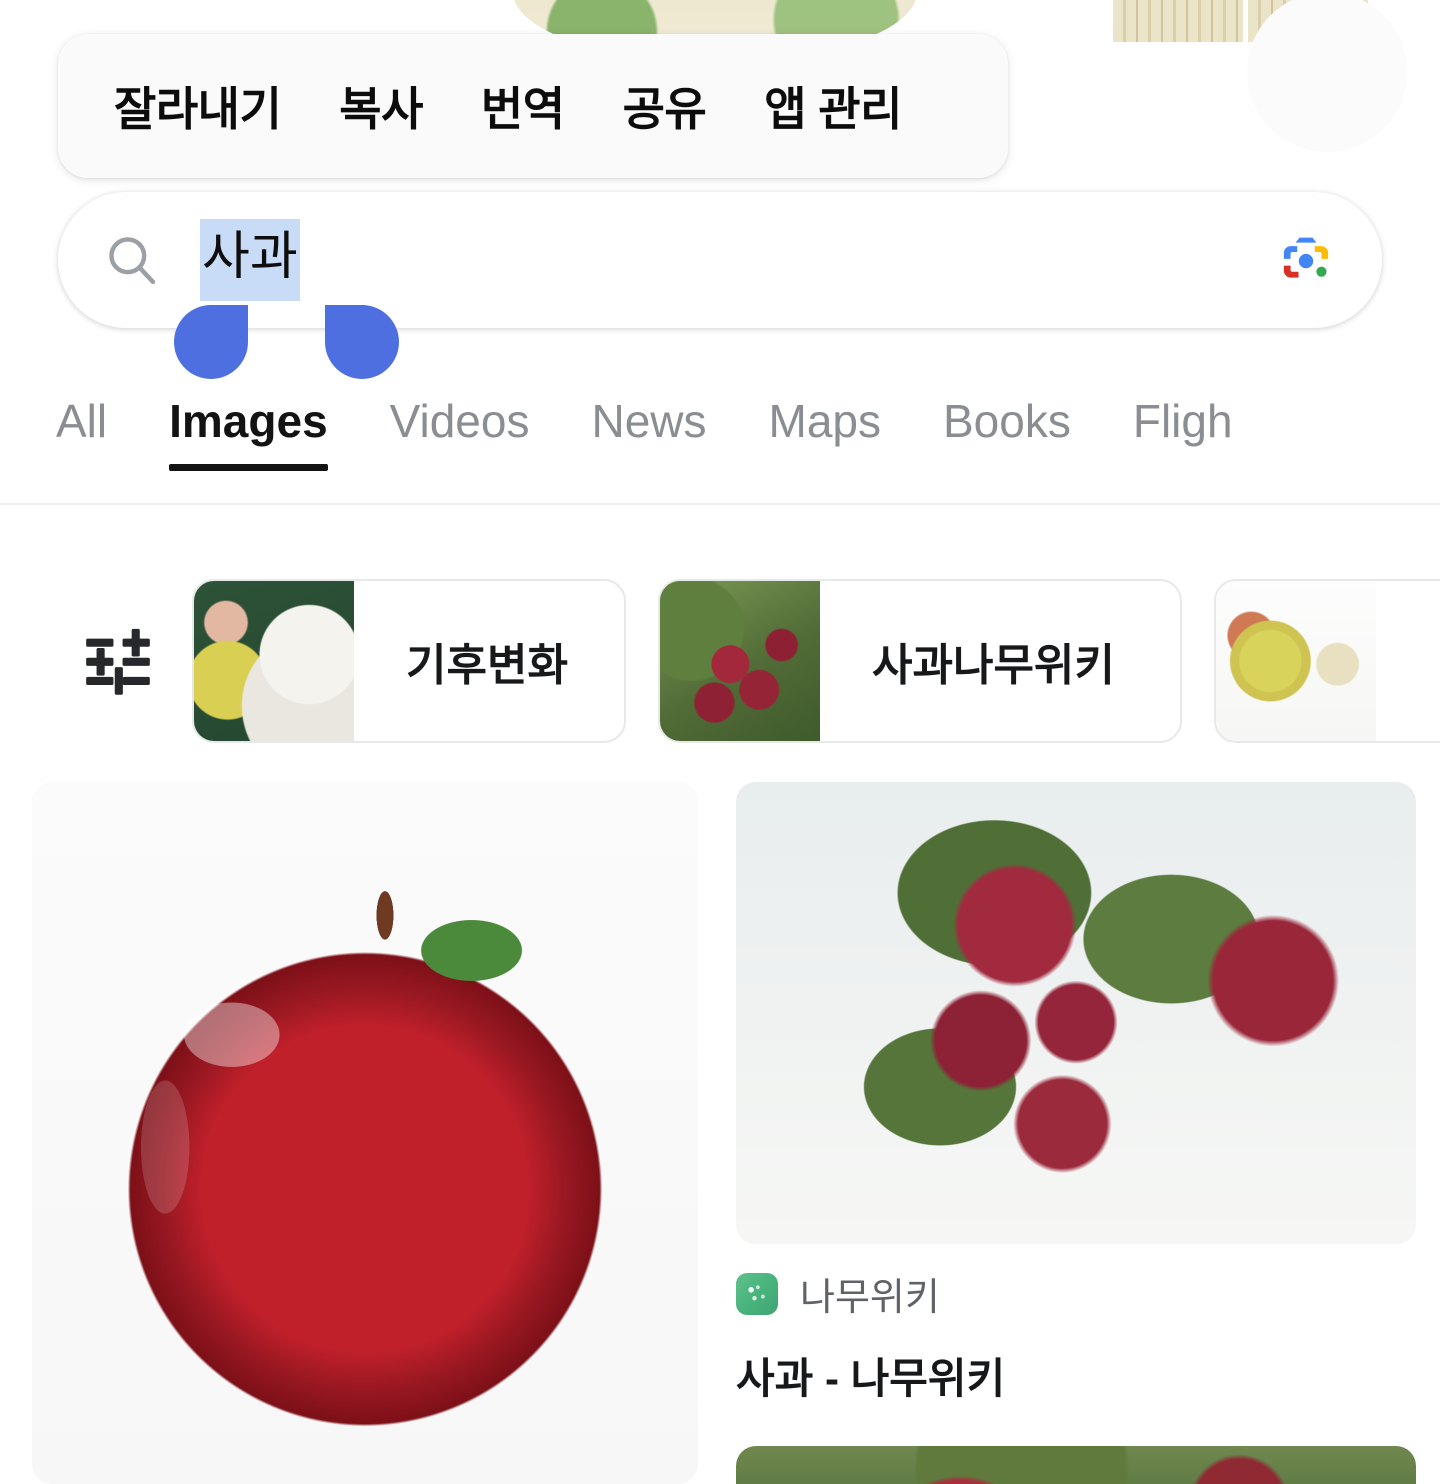 The width and height of the screenshot is (1440, 1484). I want to click on chip-label: 기후변화, so click(487, 665).